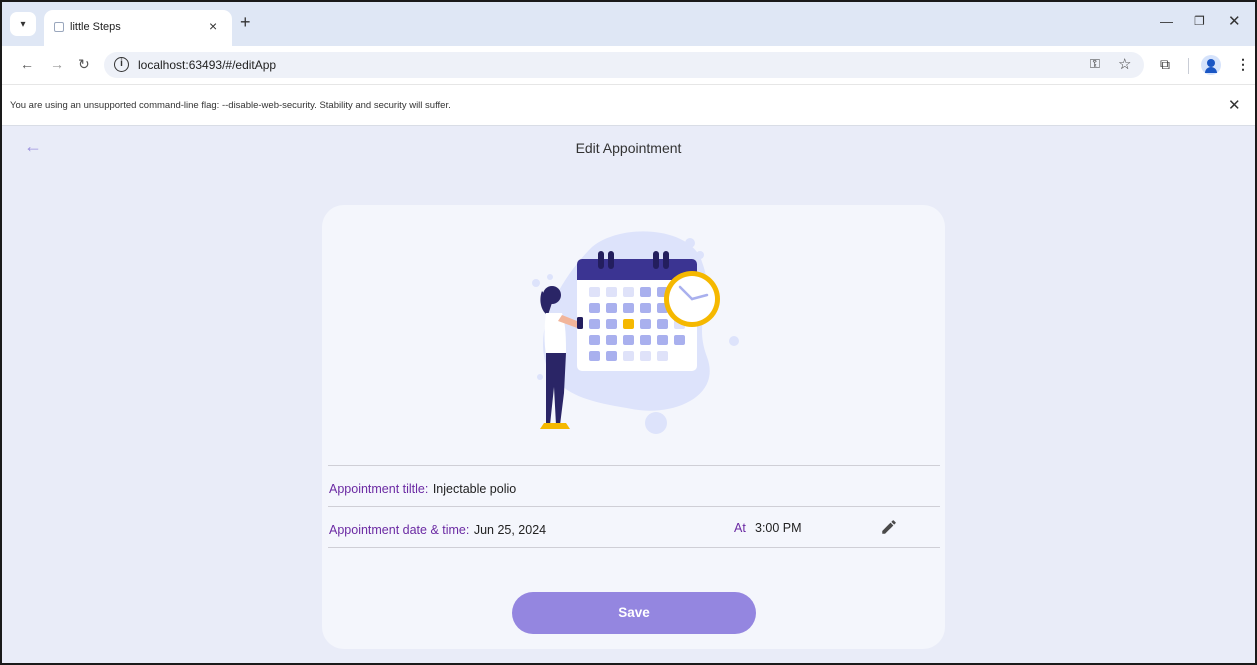  Describe the element at coordinates (57, 64) in the screenshot. I see `forward-icon: →` at that location.